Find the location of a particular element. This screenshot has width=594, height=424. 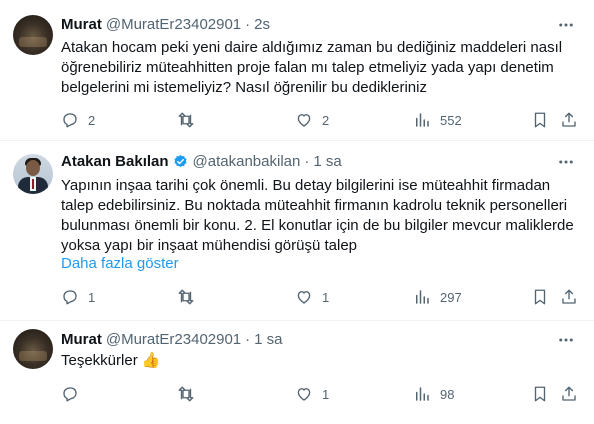

action-bar: 2 2 552 is located at coordinates (320, 120).